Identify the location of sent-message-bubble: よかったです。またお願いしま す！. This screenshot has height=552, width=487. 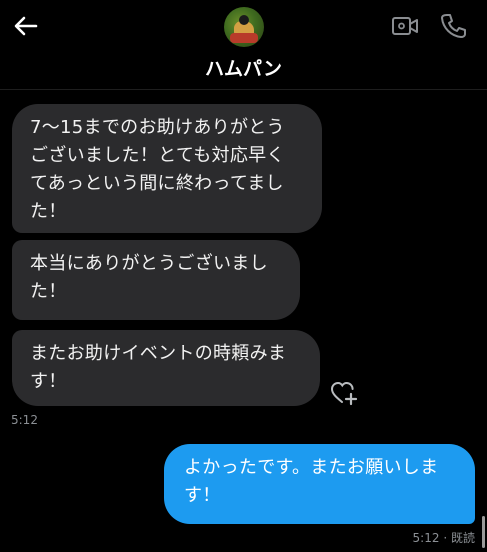
(319, 484).